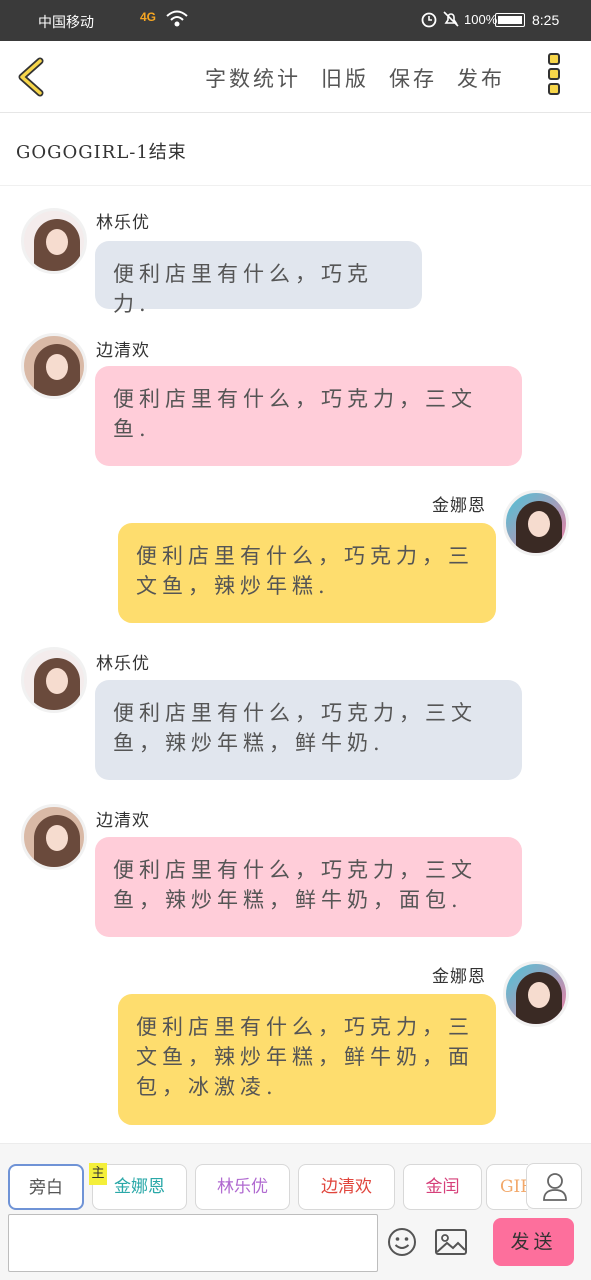 The image size is (591, 1280). What do you see at coordinates (451, 19) in the screenshot?
I see `mute-icon` at bounding box center [451, 19].